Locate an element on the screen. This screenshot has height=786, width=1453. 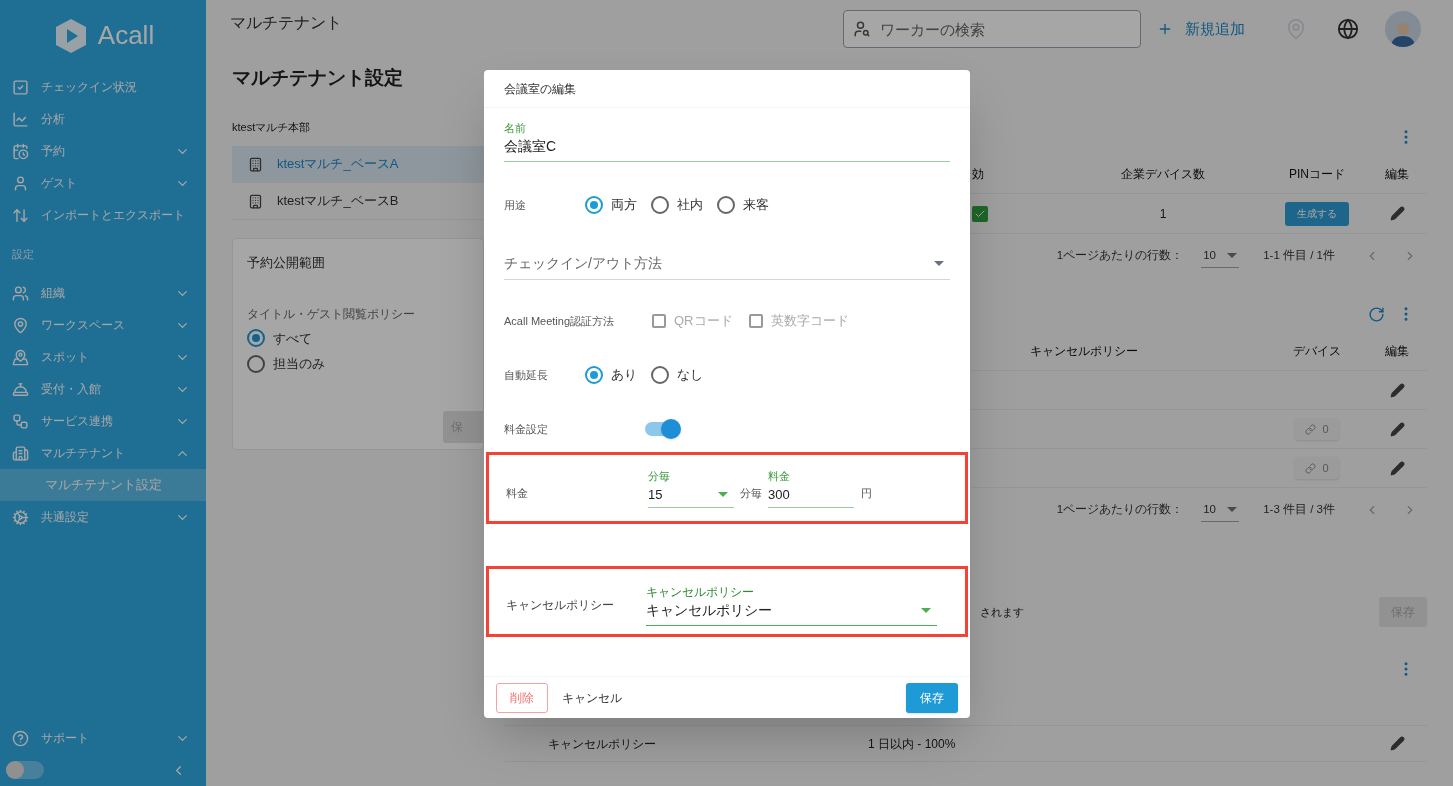
enabled-checkbox is located at coordinates (980, 213).